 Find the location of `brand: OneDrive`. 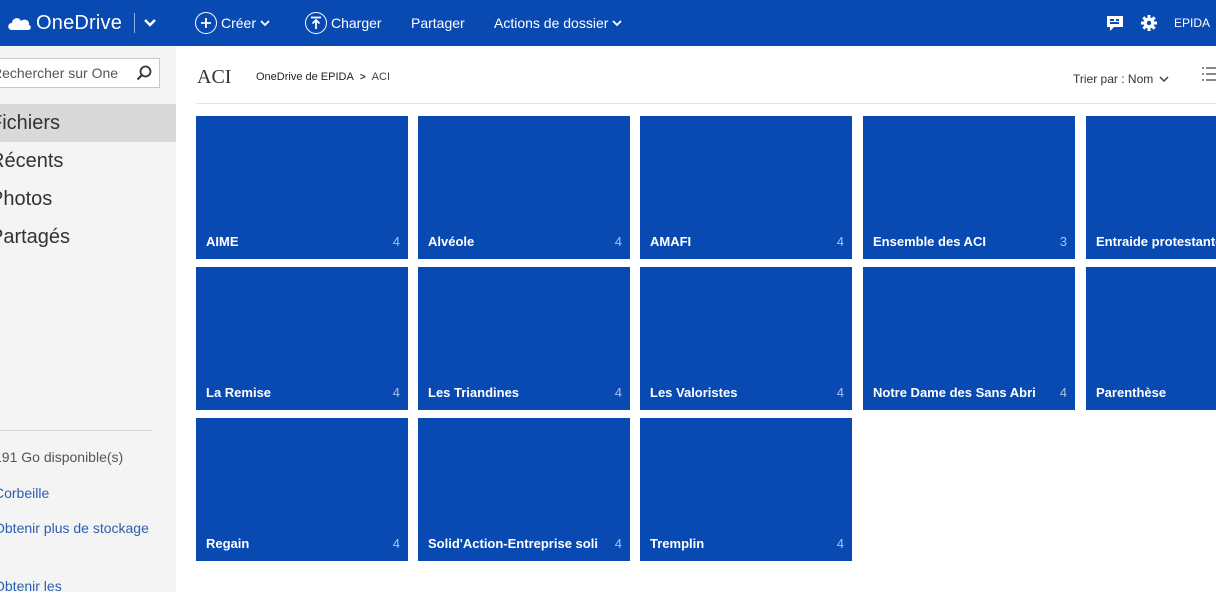

brand: OneDrive is located at coordinates (85, 23).